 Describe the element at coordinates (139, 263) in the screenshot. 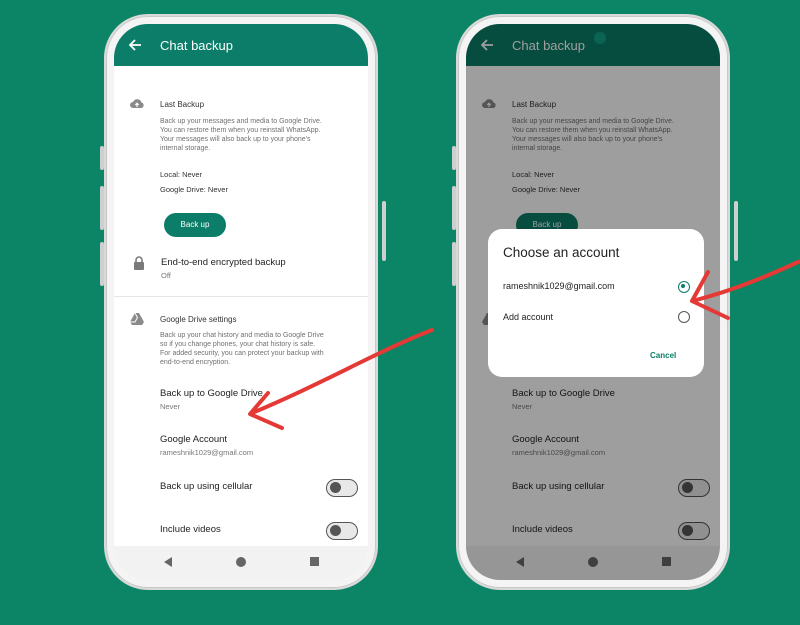

I see `lock-icon` at that location.